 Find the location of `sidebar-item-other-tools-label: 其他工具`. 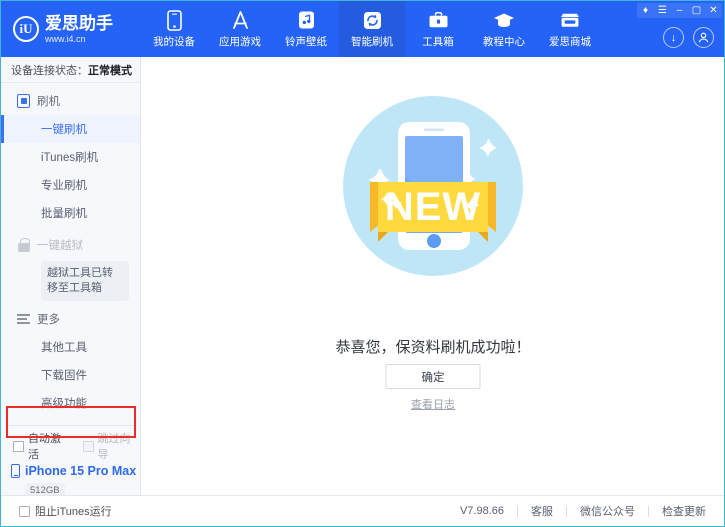

sidebar-item-other-tools-label: 其他工具 is located at coordinates (64, 348).